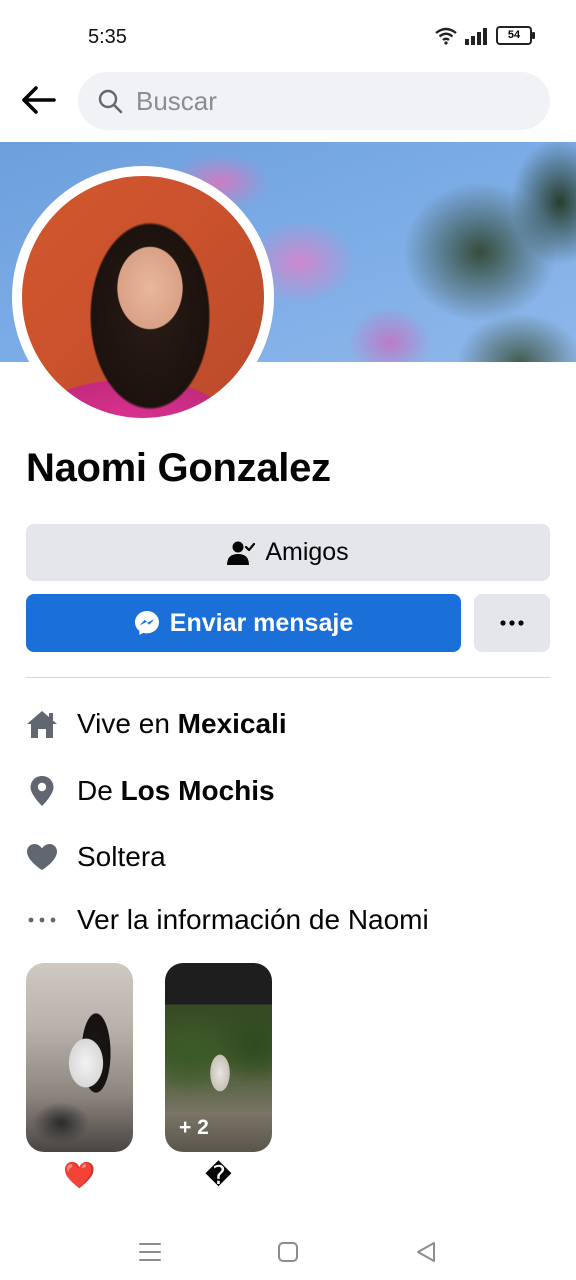  What do you see at coordinates (515, 35) in the screenshot?
I see `battery-icon: 54` at bounding box center [515, 35].